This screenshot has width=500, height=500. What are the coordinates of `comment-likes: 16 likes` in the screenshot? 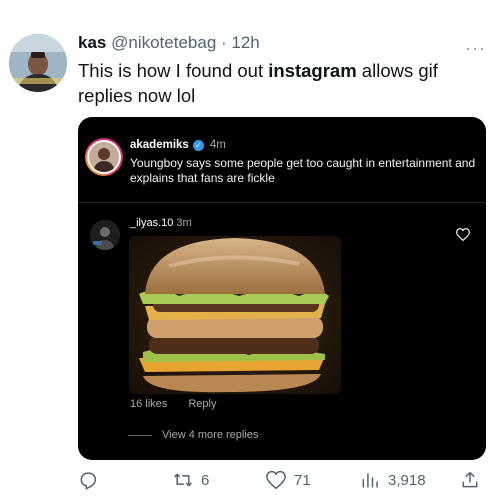 It's located at (149, 404).